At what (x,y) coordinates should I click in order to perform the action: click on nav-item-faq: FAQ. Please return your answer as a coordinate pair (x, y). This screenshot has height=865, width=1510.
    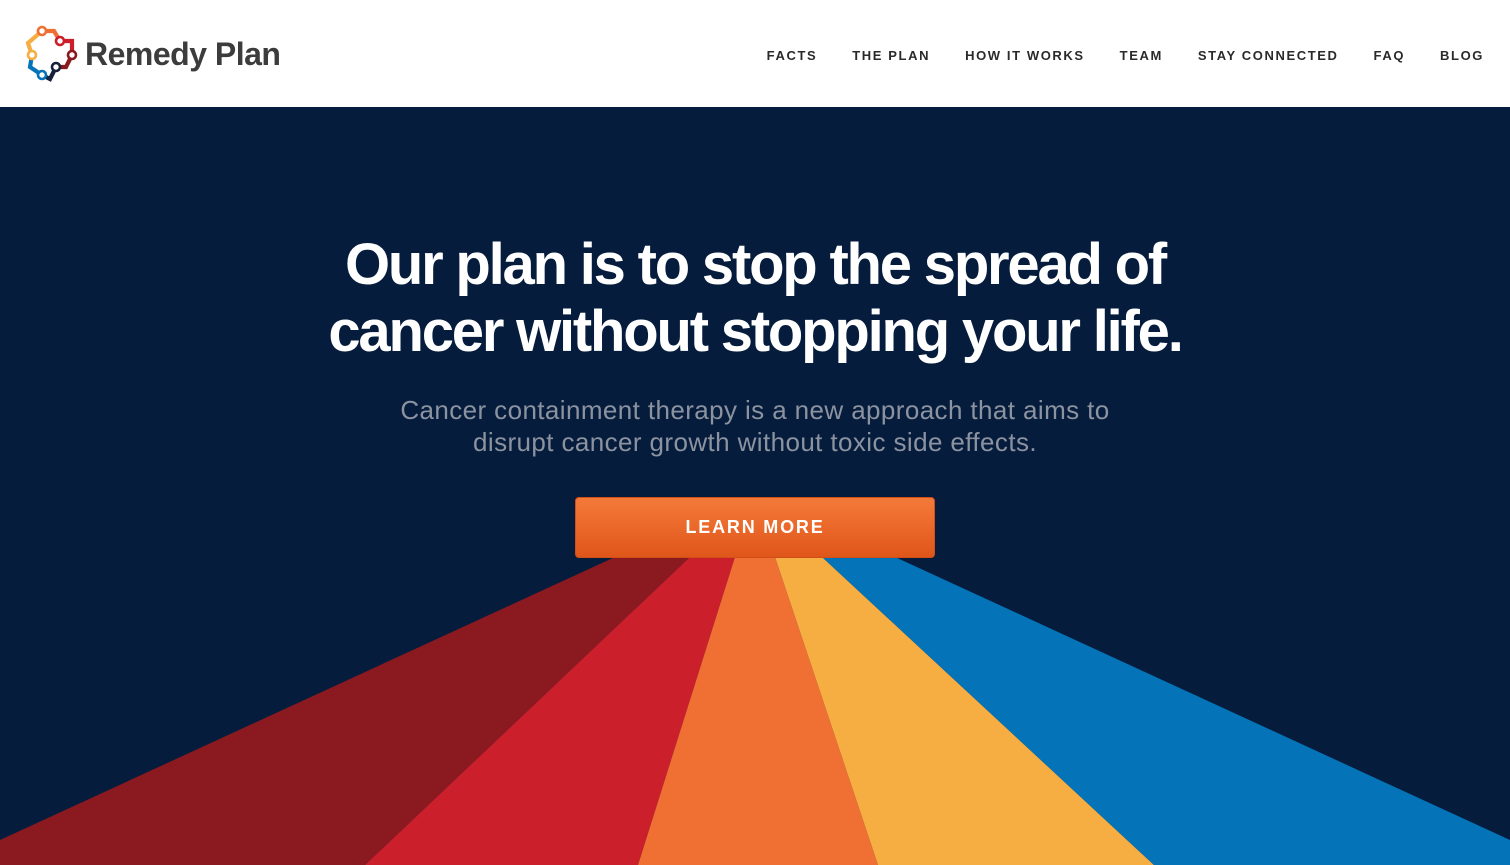
    Looking at the image, I should click on (1390, 56).